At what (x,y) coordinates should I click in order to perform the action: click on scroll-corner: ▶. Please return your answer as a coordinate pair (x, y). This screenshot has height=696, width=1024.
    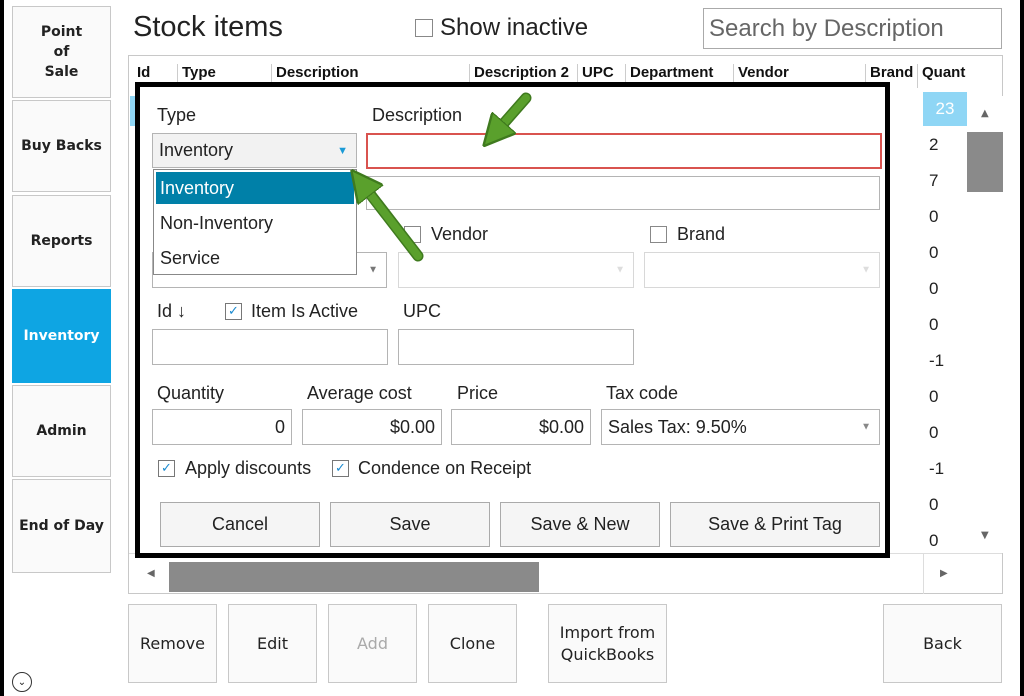
    Looking at the image, I should click on (945, 574).